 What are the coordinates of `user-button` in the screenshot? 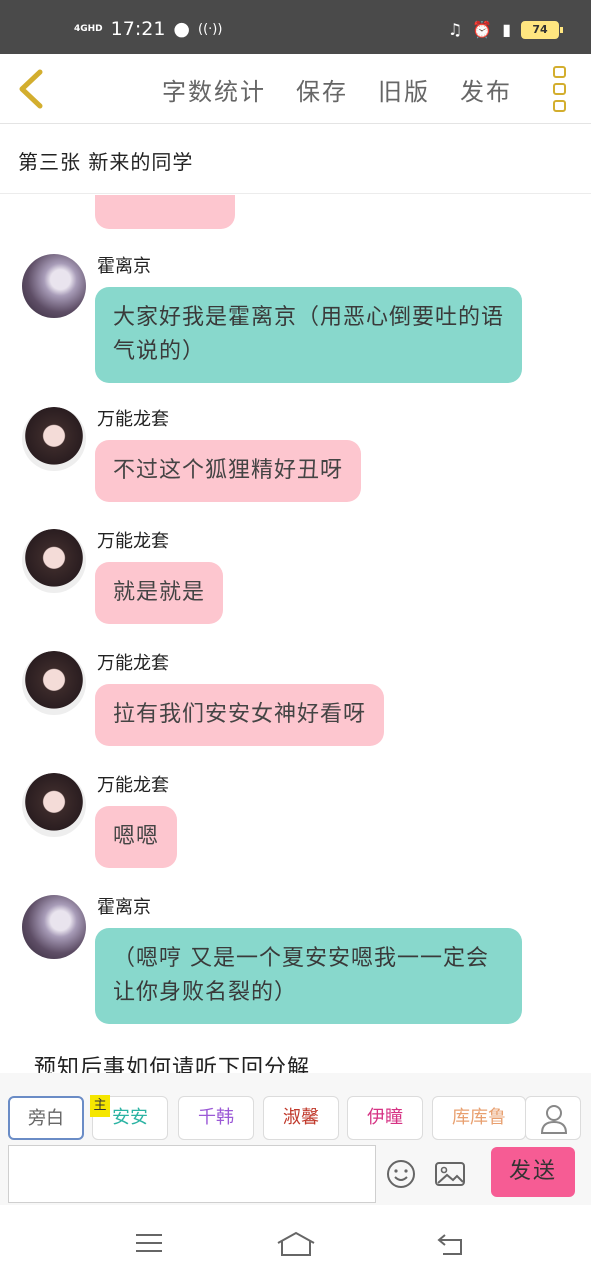 It's located at (553, 1118).